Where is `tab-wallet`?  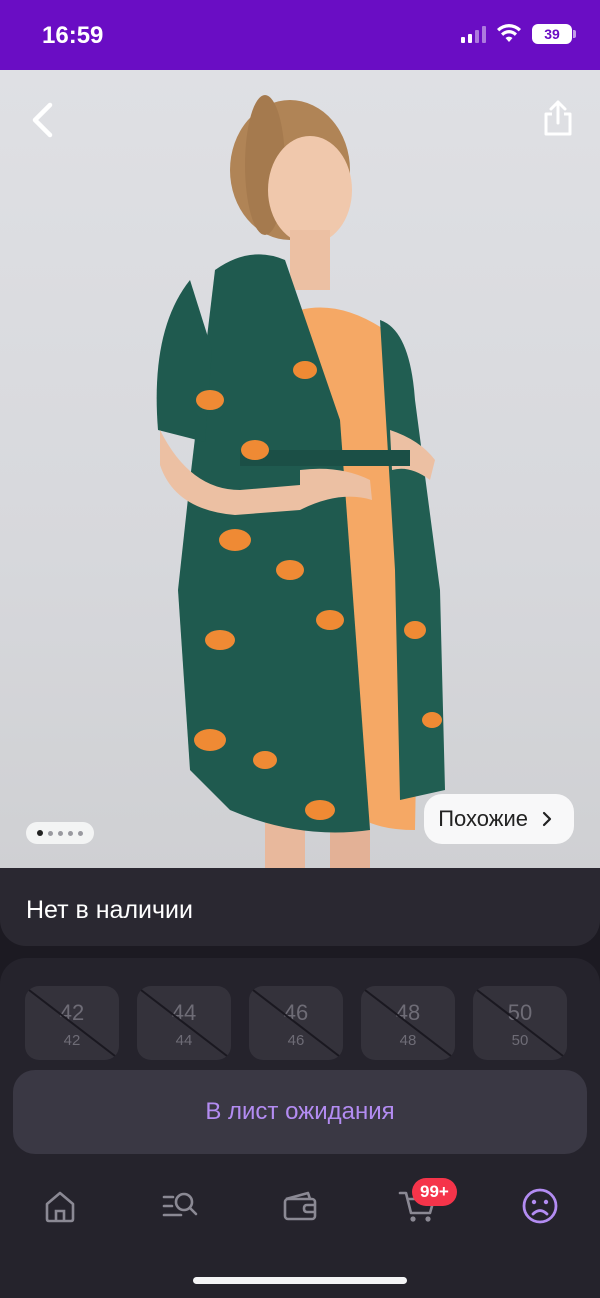
tab-wallet is located at coordinates (300, 1206).